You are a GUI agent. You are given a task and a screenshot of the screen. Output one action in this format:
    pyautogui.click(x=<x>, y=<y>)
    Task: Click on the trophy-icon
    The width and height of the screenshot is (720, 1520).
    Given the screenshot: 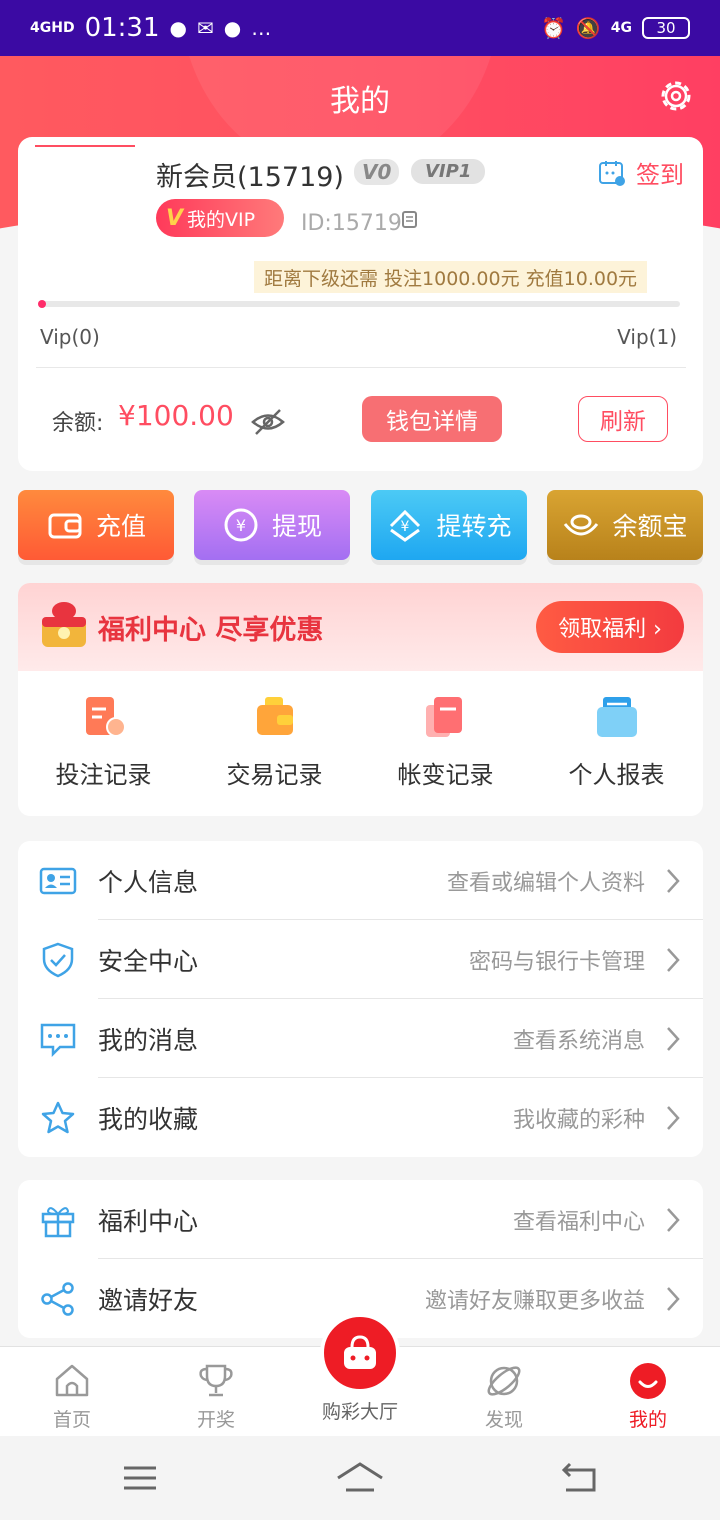 What is the action you would take?
    pyautogui.click(x=216, y=1380)
    